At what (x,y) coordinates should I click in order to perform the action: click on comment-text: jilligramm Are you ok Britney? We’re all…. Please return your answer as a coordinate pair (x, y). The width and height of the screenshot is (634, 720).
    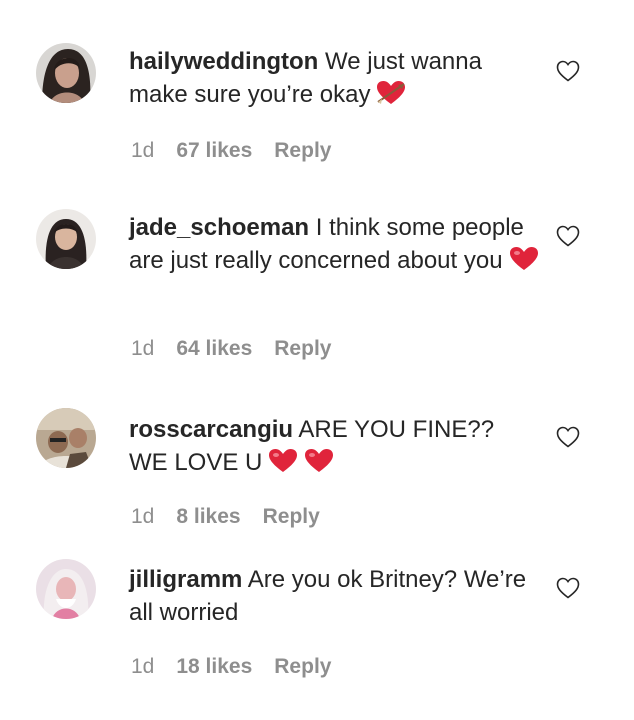
    Looking at the image, I should click on (334, 596).